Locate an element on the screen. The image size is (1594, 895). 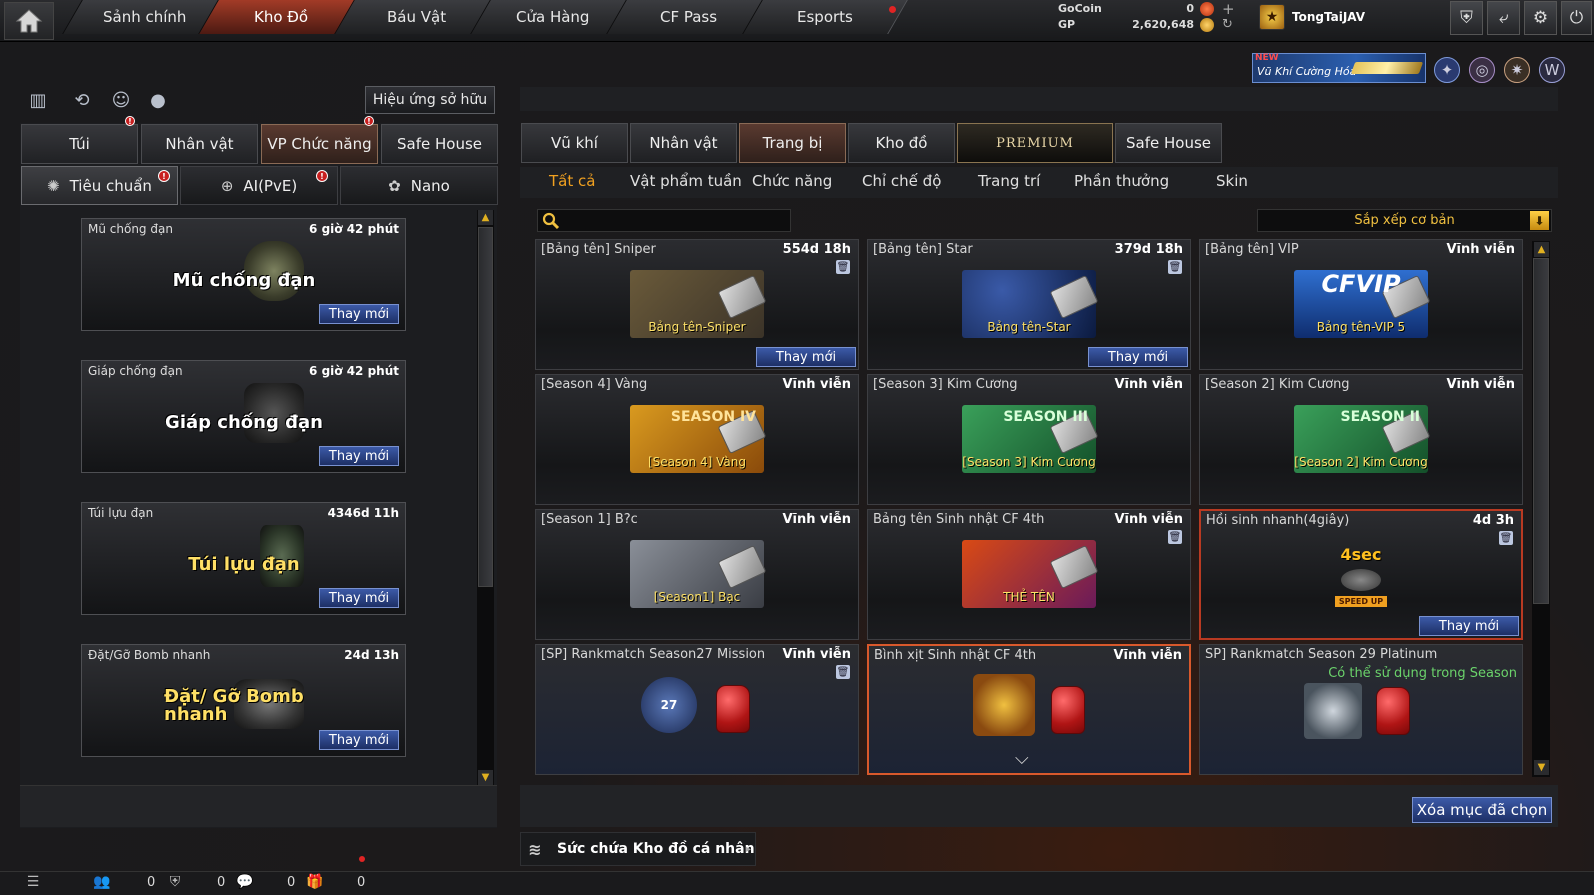
nav-tab-esports: Esports is located at coordinates (825, 17).